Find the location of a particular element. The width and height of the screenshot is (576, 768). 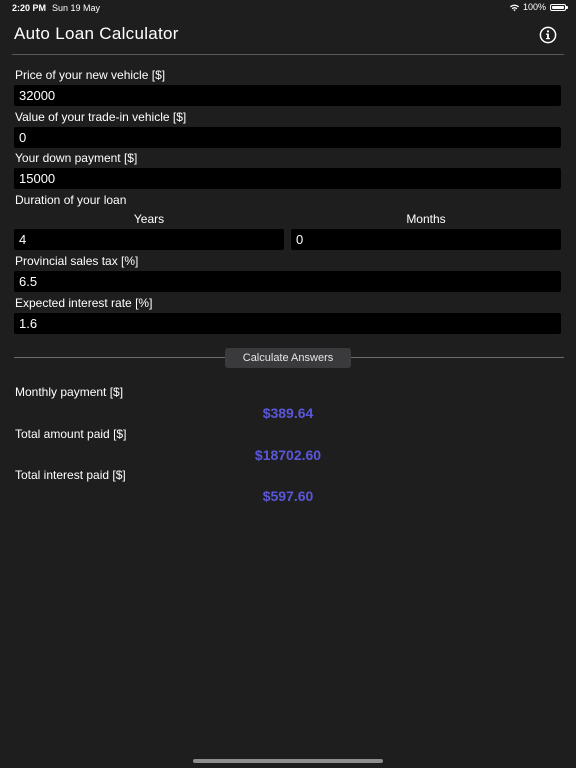

calculate-divider-right is located at coordinates (457, 357).